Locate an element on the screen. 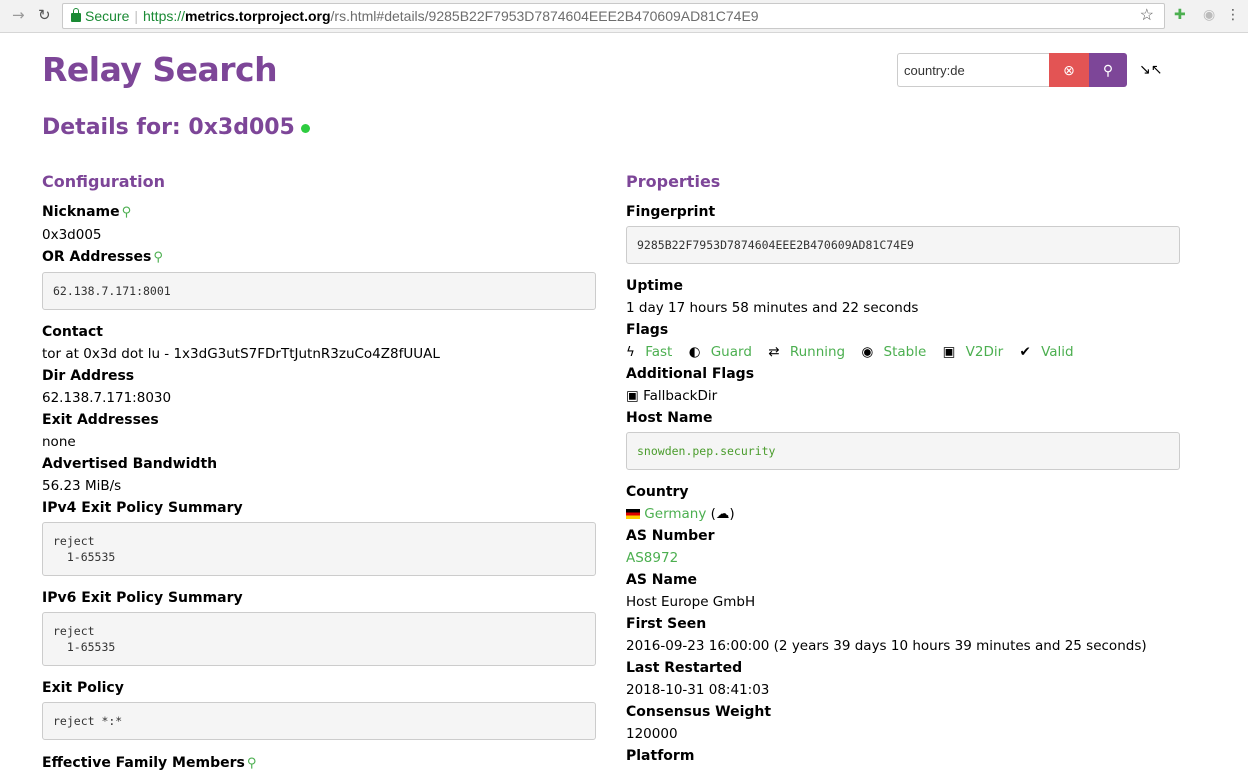 Image resolution: width=1248 pixels, height=775 pixels. search-or-address-icon: ⚲ is located at coordinates (158, 257).